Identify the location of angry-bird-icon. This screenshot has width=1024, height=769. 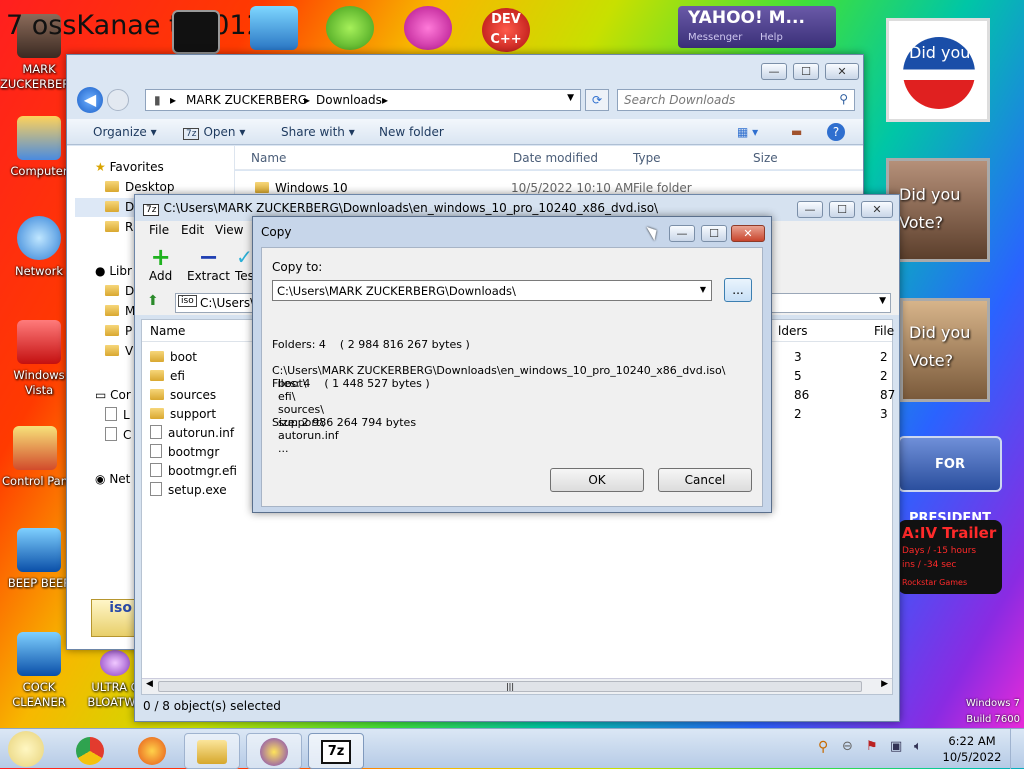
(350, 28).